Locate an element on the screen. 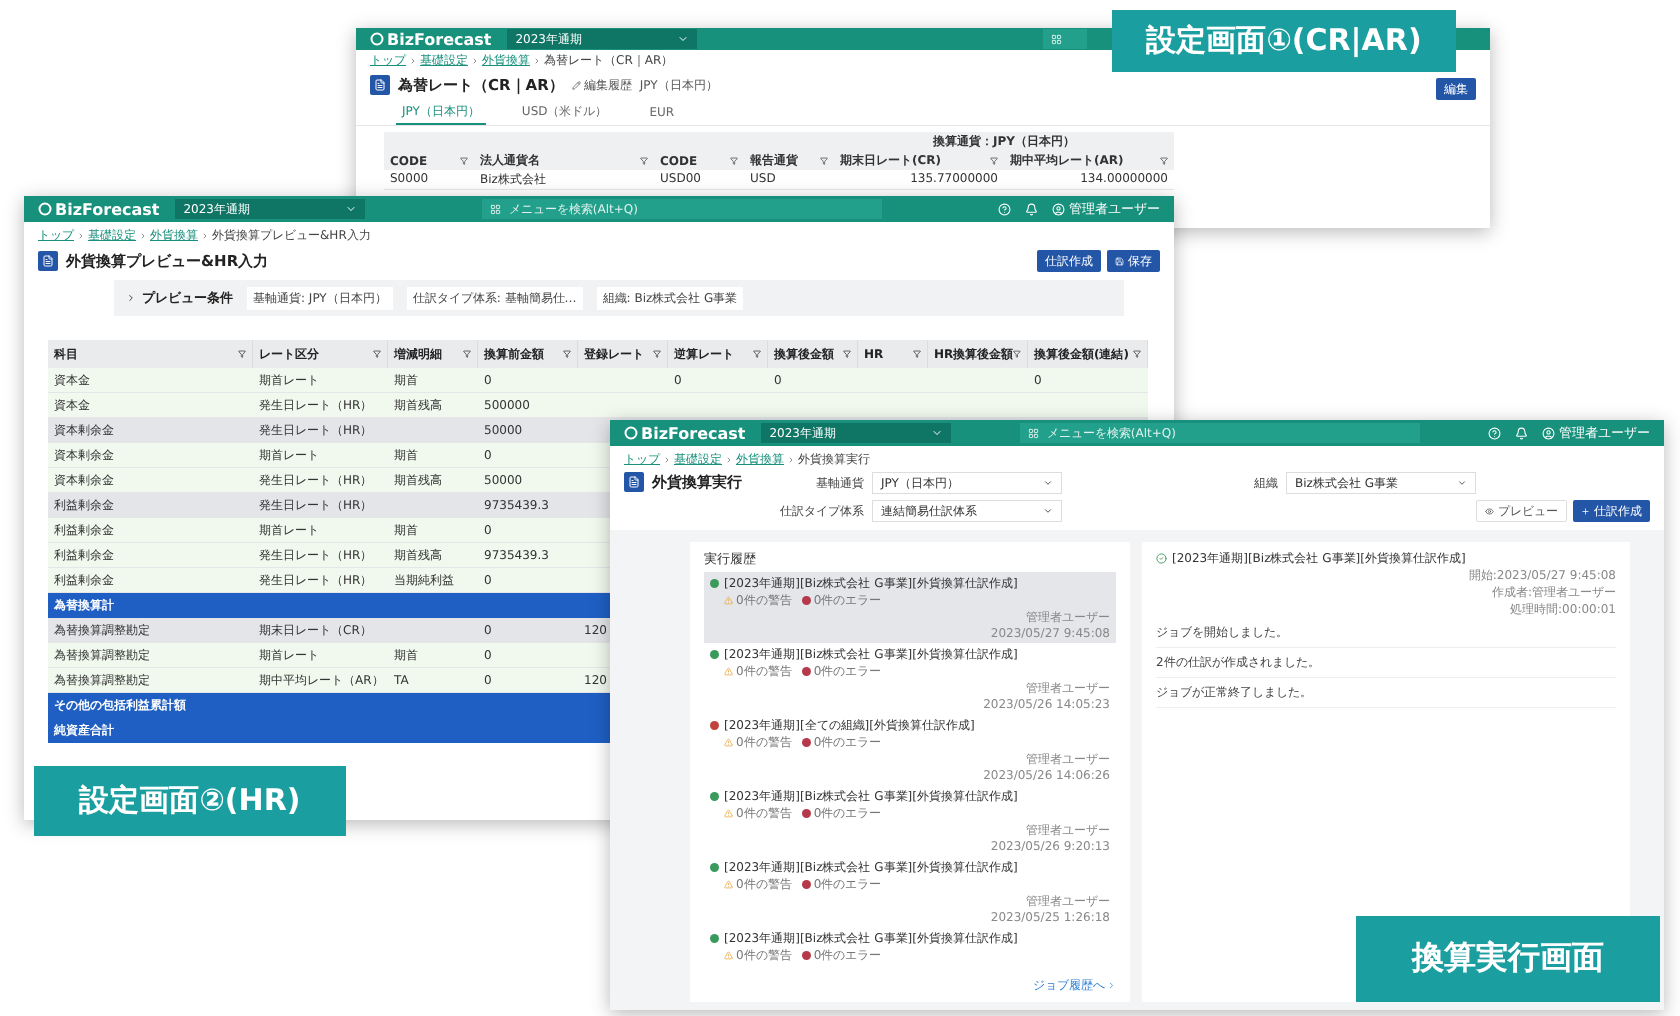 This screenshot has height=1016, width=1680. caption-label: 設定画面①(CR|AR) is located at coordinates (1284, 41).